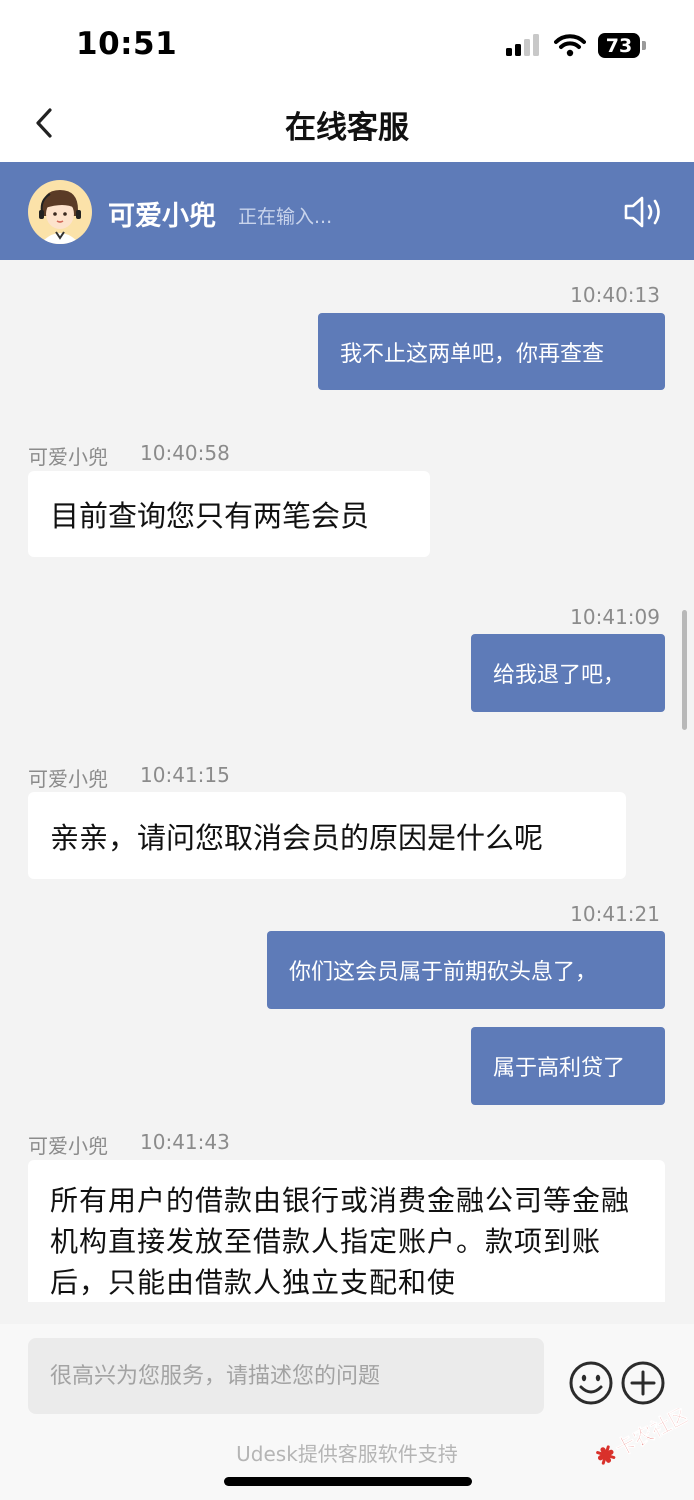 This screenshot has width=694, height=1500. I want to click on battery-tip, so click(644, 45).